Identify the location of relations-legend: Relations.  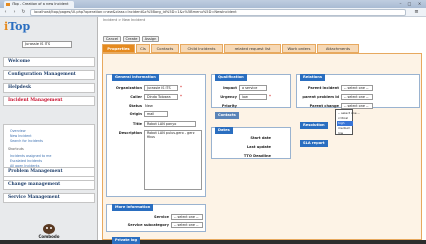
(312, 77).